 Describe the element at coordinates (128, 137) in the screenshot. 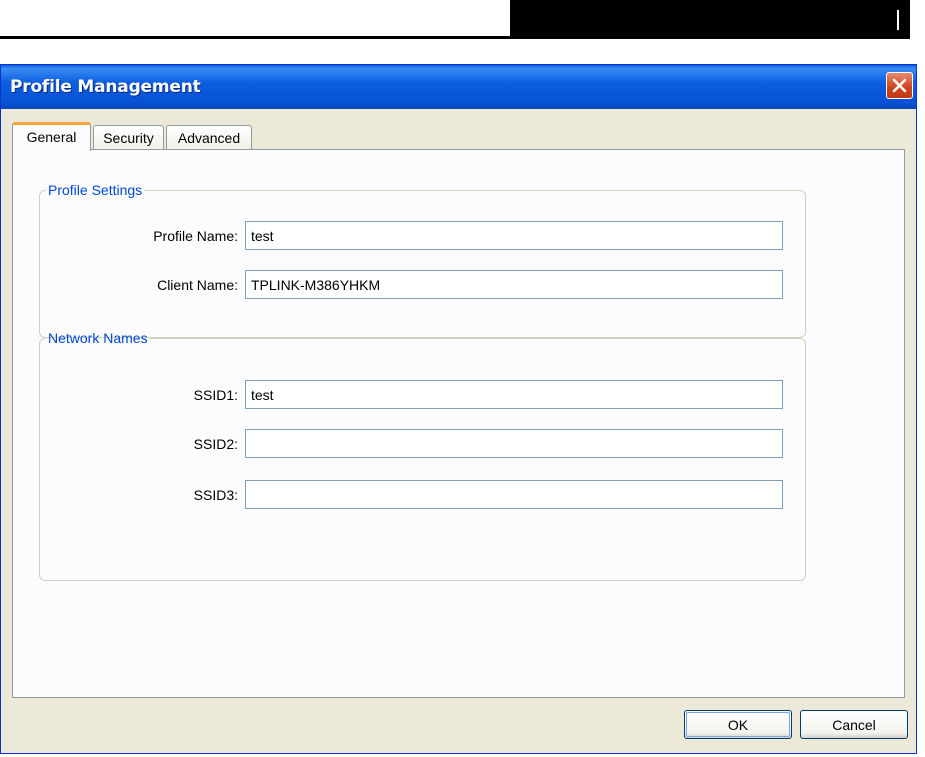

I see `tab-security: Security` at that location.